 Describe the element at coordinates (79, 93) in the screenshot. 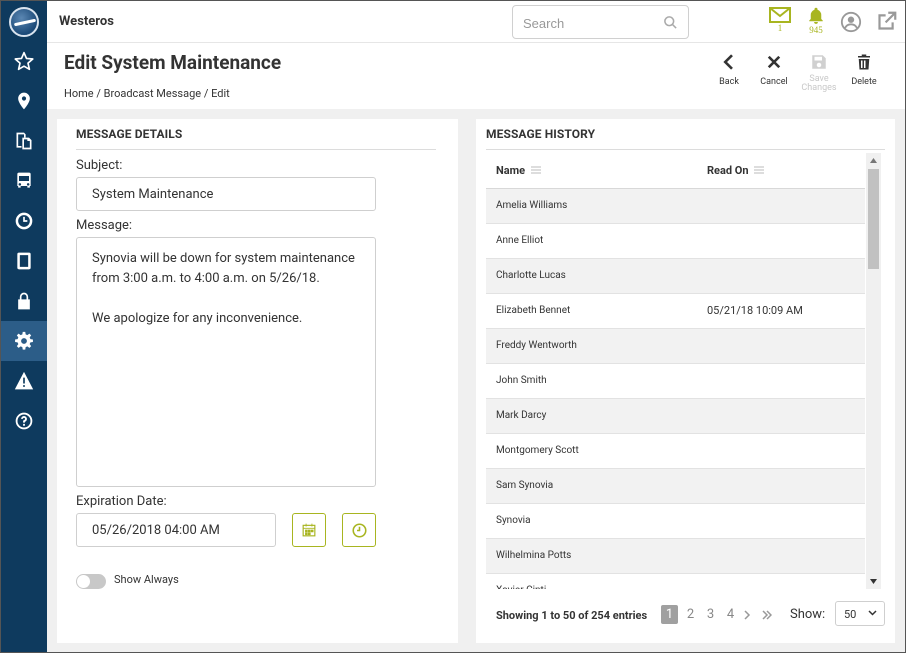

I see `breadcrumb-home: Home` at that location.